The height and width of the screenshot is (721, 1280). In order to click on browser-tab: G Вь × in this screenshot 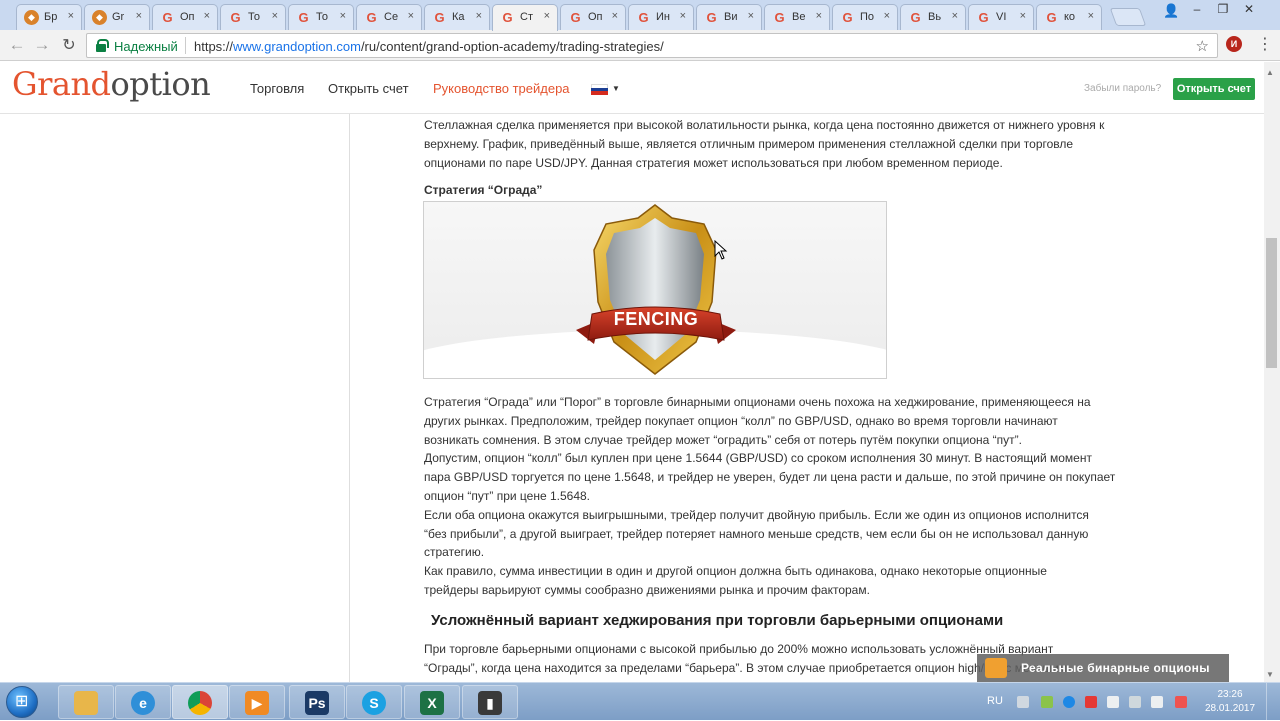, I will do `click(933, 17)`.